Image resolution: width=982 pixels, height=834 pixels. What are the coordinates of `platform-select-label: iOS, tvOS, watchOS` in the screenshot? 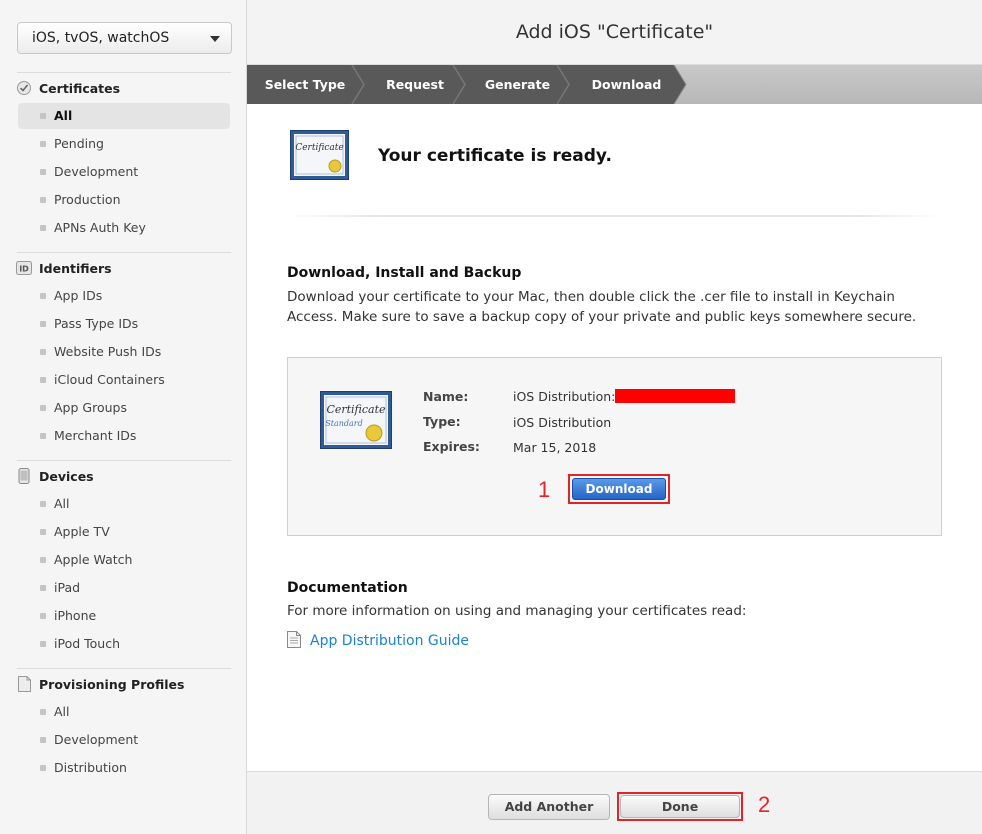 It's located at (101, 38).